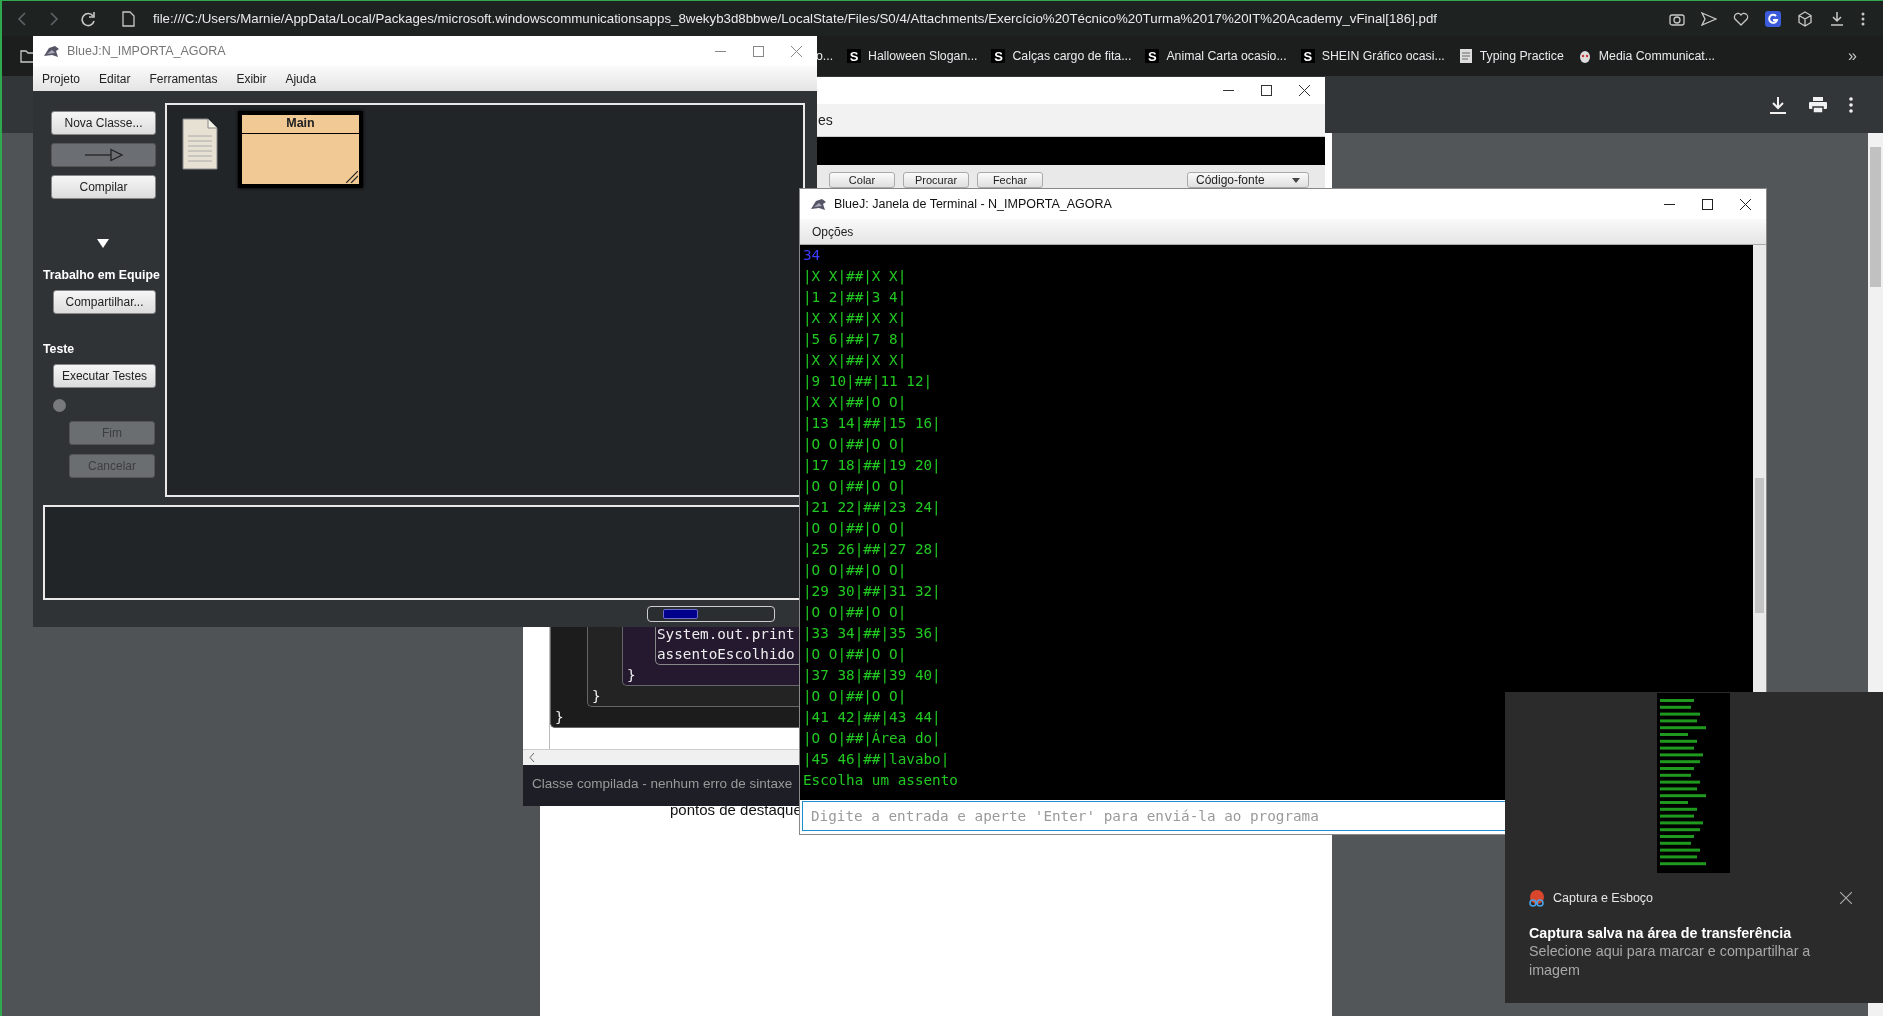 This screenshot has width=1883, height=1016. Describe the element at coordinates (880, 780) in the screenshot. I see `terminal-line: Escolha um assento` at that location.